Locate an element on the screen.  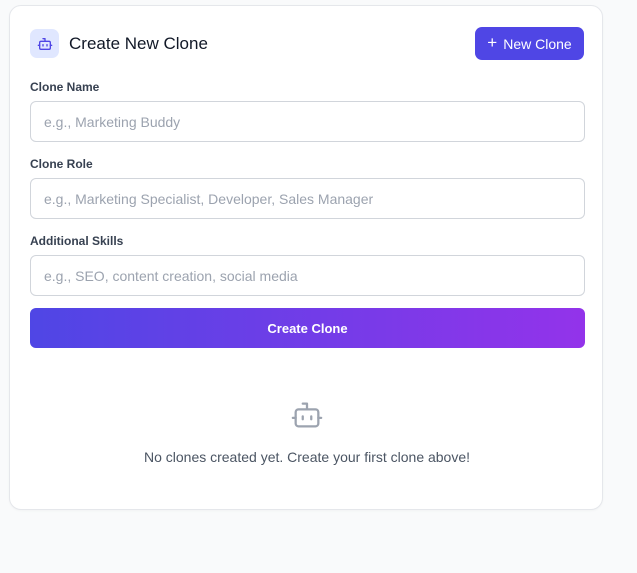
new-clone-button-label: New Clone is located at coordinates (537, 43).